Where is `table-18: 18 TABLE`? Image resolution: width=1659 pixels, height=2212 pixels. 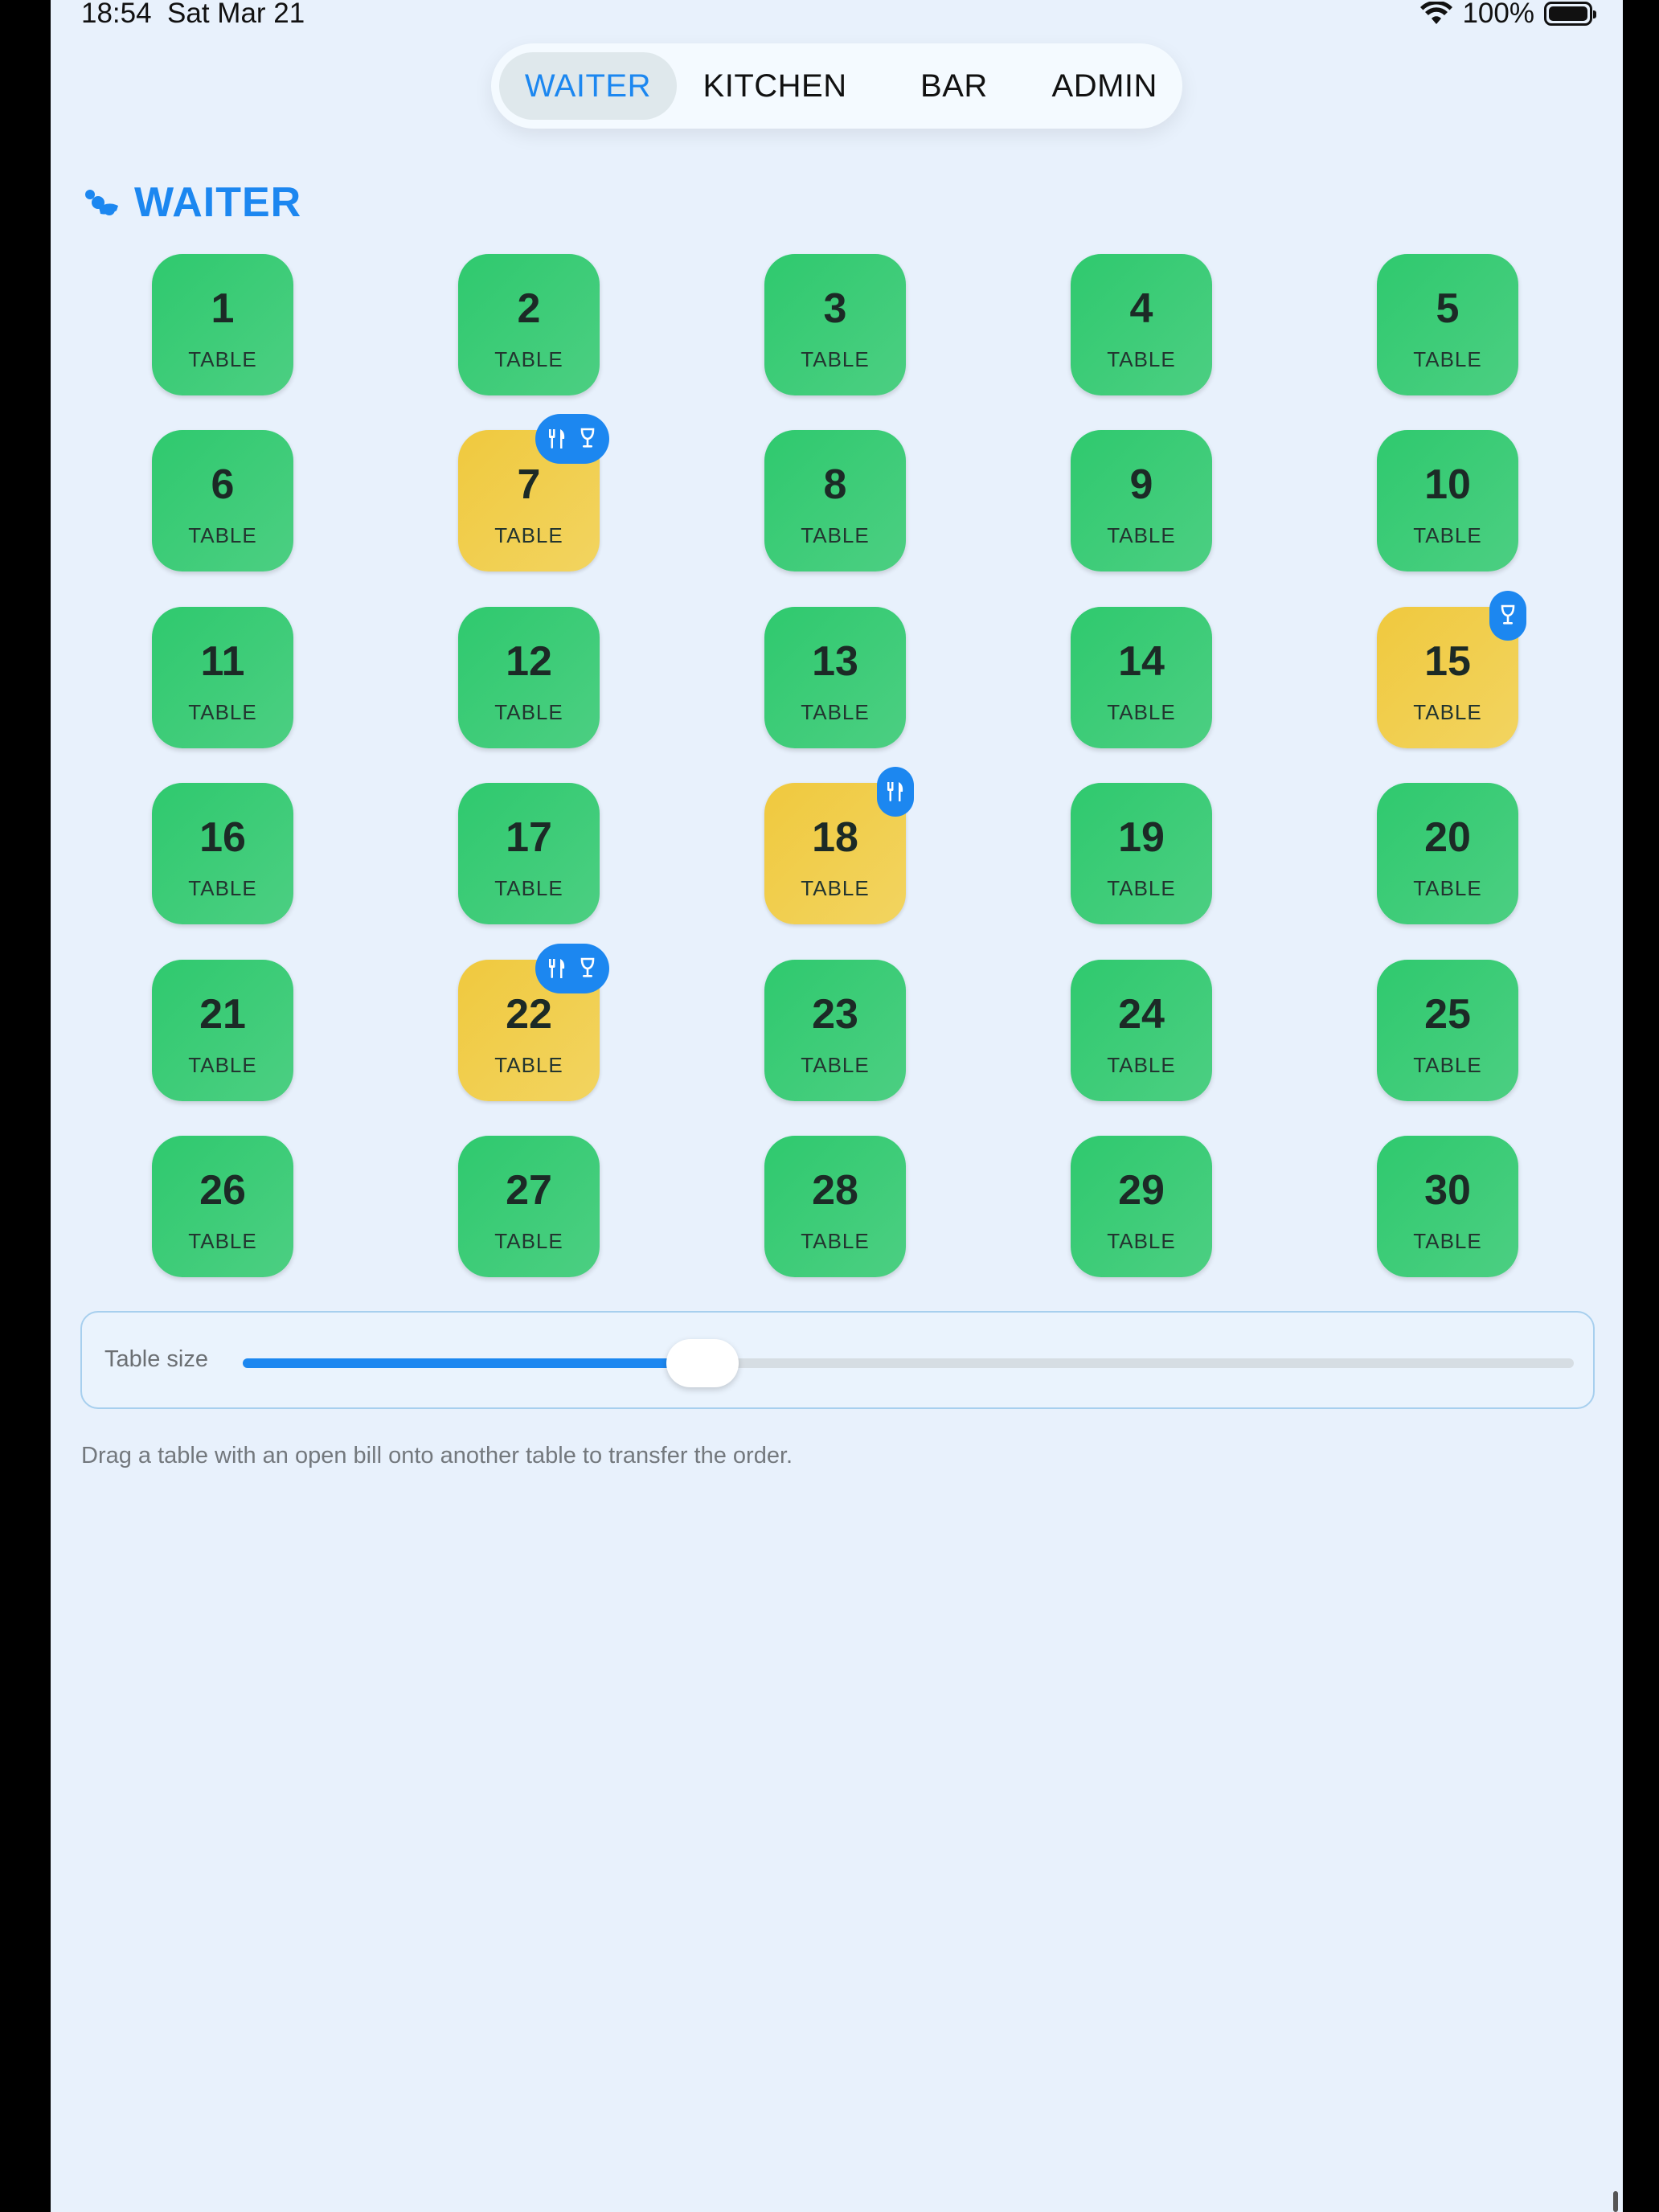 table-18: 18 TABLE is located at coordinates (839, 845).